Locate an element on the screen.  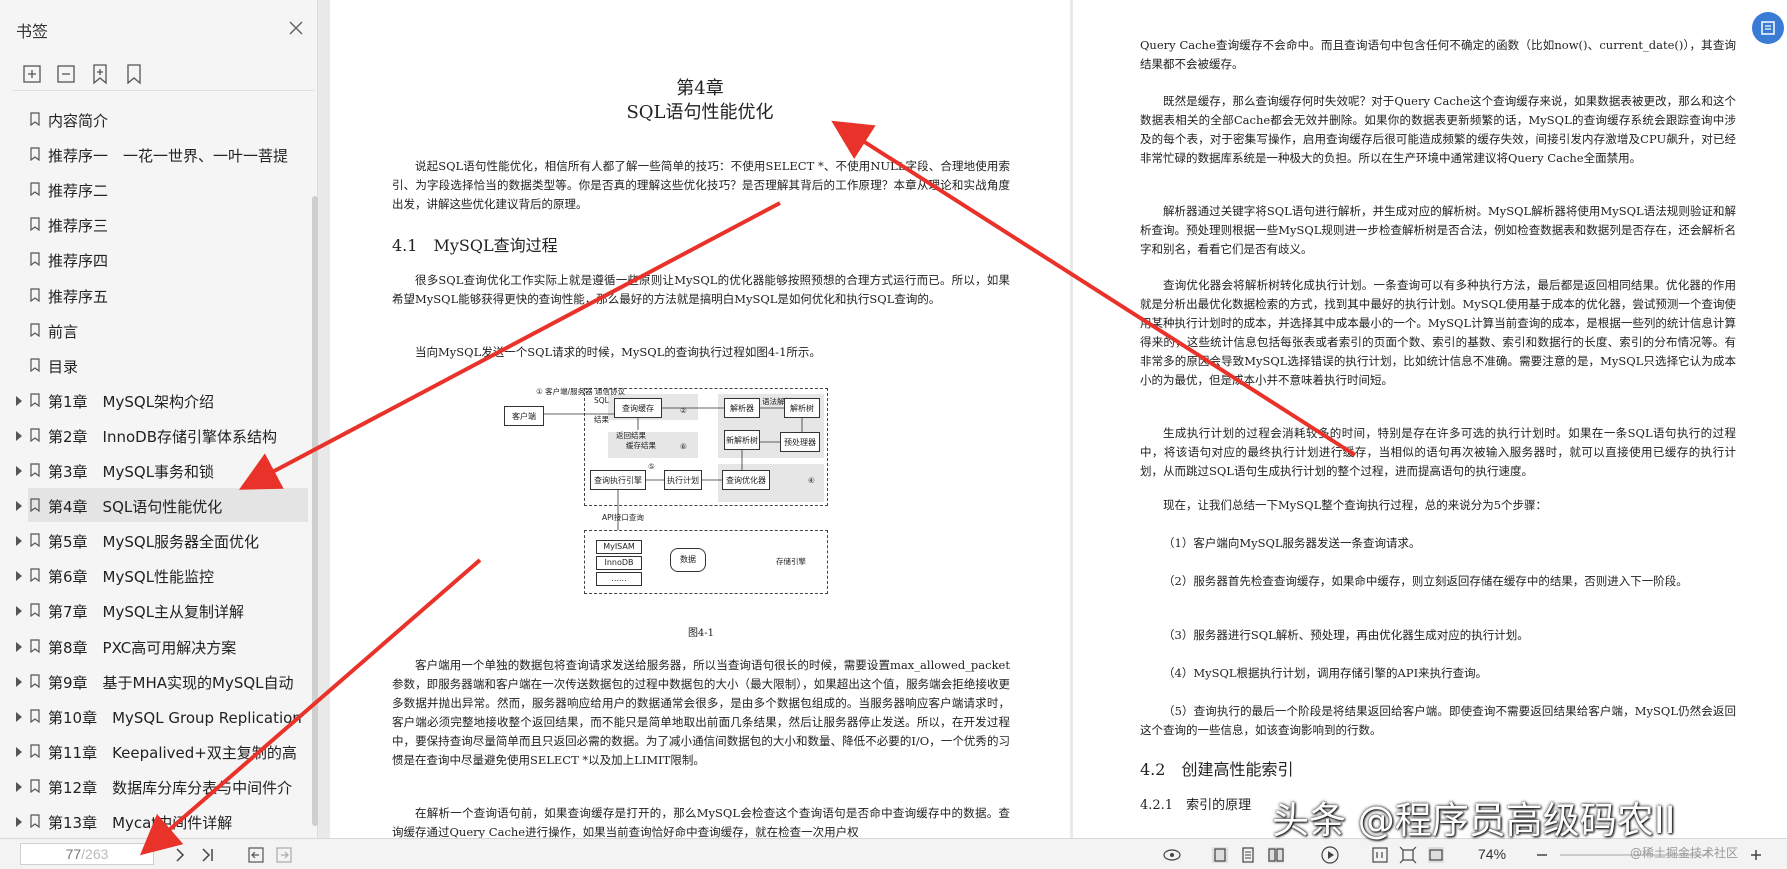
bookmark-item: 推荐序四 is located at coordinates (168, 259).